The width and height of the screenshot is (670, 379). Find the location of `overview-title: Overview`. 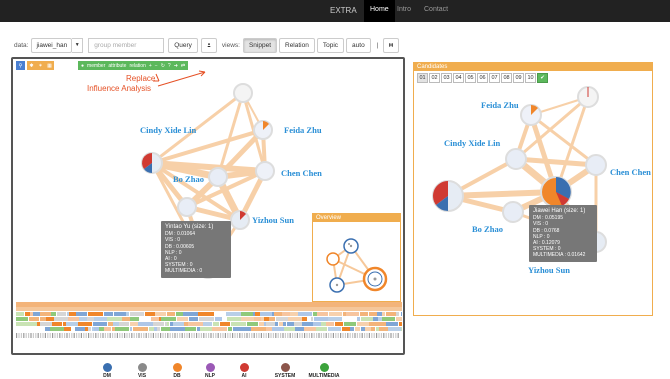

overview-title: Overview is located at coordinates (356, 218).